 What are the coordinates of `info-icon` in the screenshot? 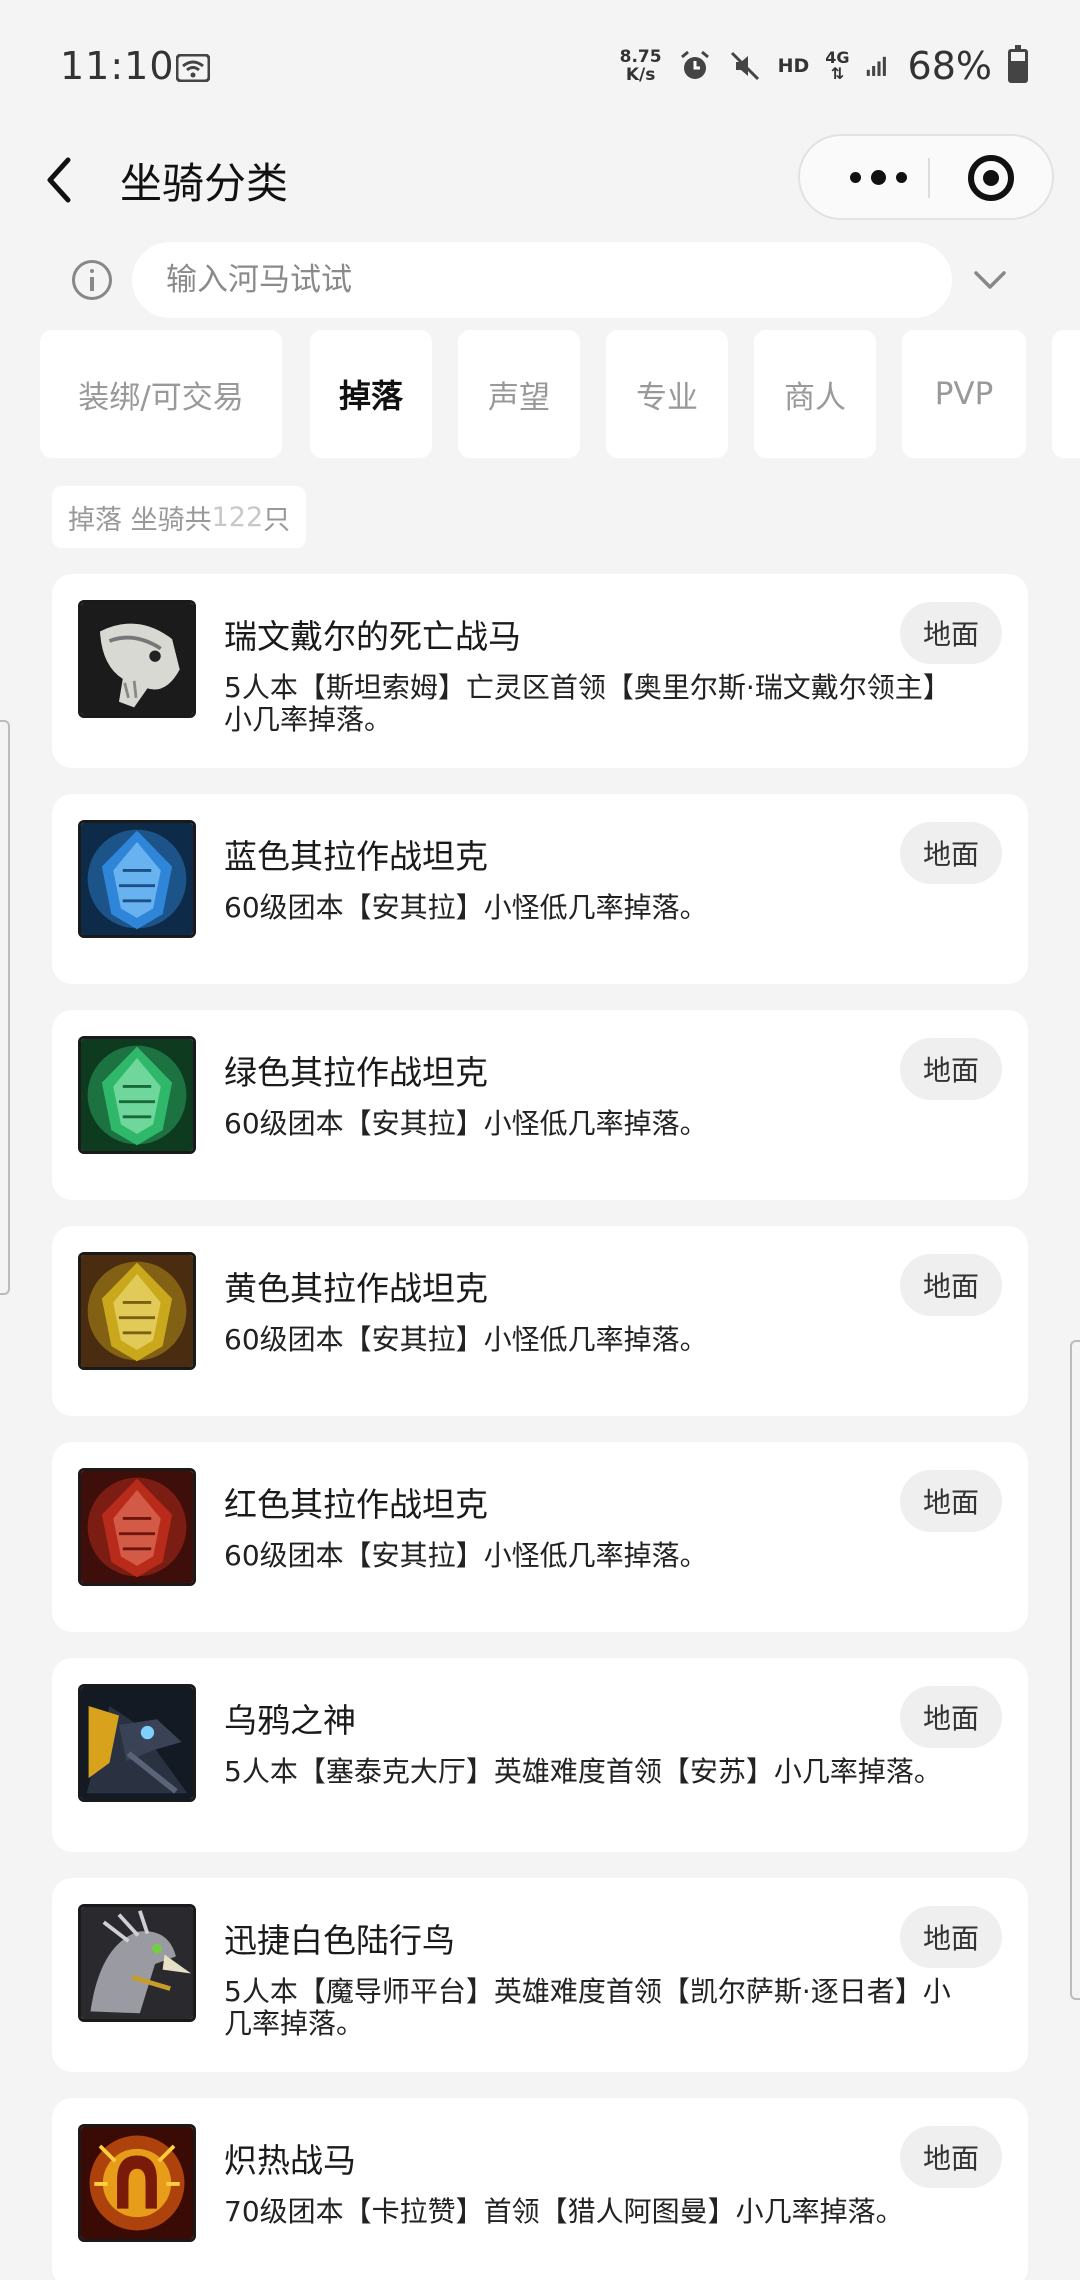 It's located at (92, 280).